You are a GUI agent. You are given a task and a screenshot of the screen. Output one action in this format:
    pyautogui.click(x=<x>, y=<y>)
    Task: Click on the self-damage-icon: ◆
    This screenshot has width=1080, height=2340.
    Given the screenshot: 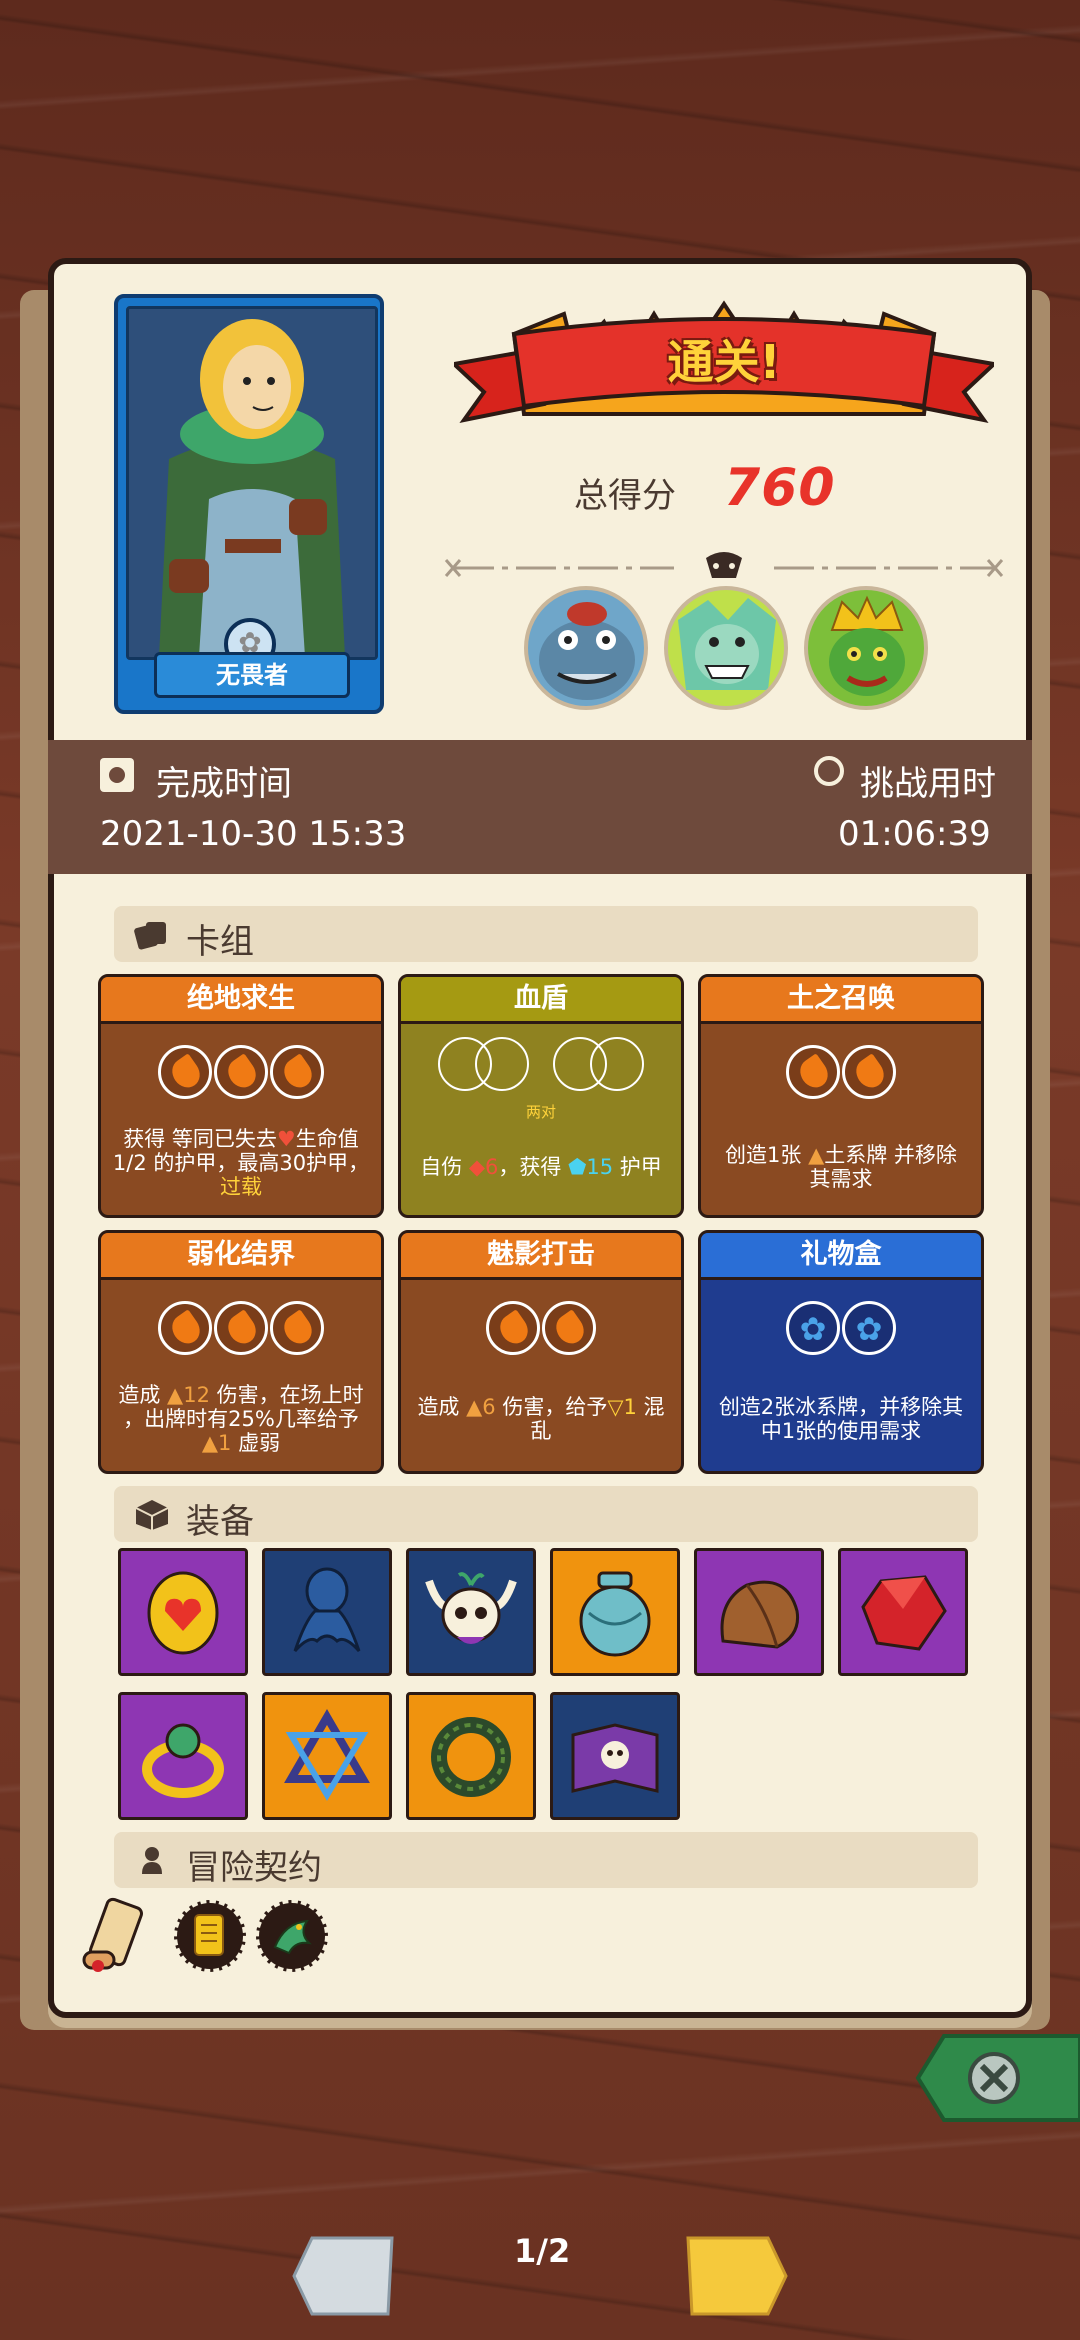 What is the action you would take?
    pyautogui.click(x=477, y=1167)
    